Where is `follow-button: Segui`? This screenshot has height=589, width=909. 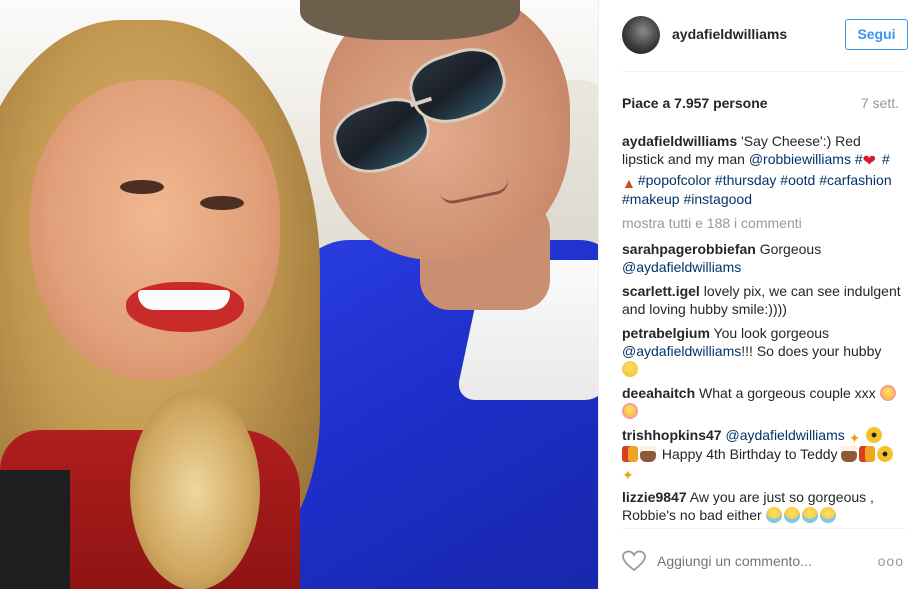
follow-button: Segui is located at coordinates (876, 34).